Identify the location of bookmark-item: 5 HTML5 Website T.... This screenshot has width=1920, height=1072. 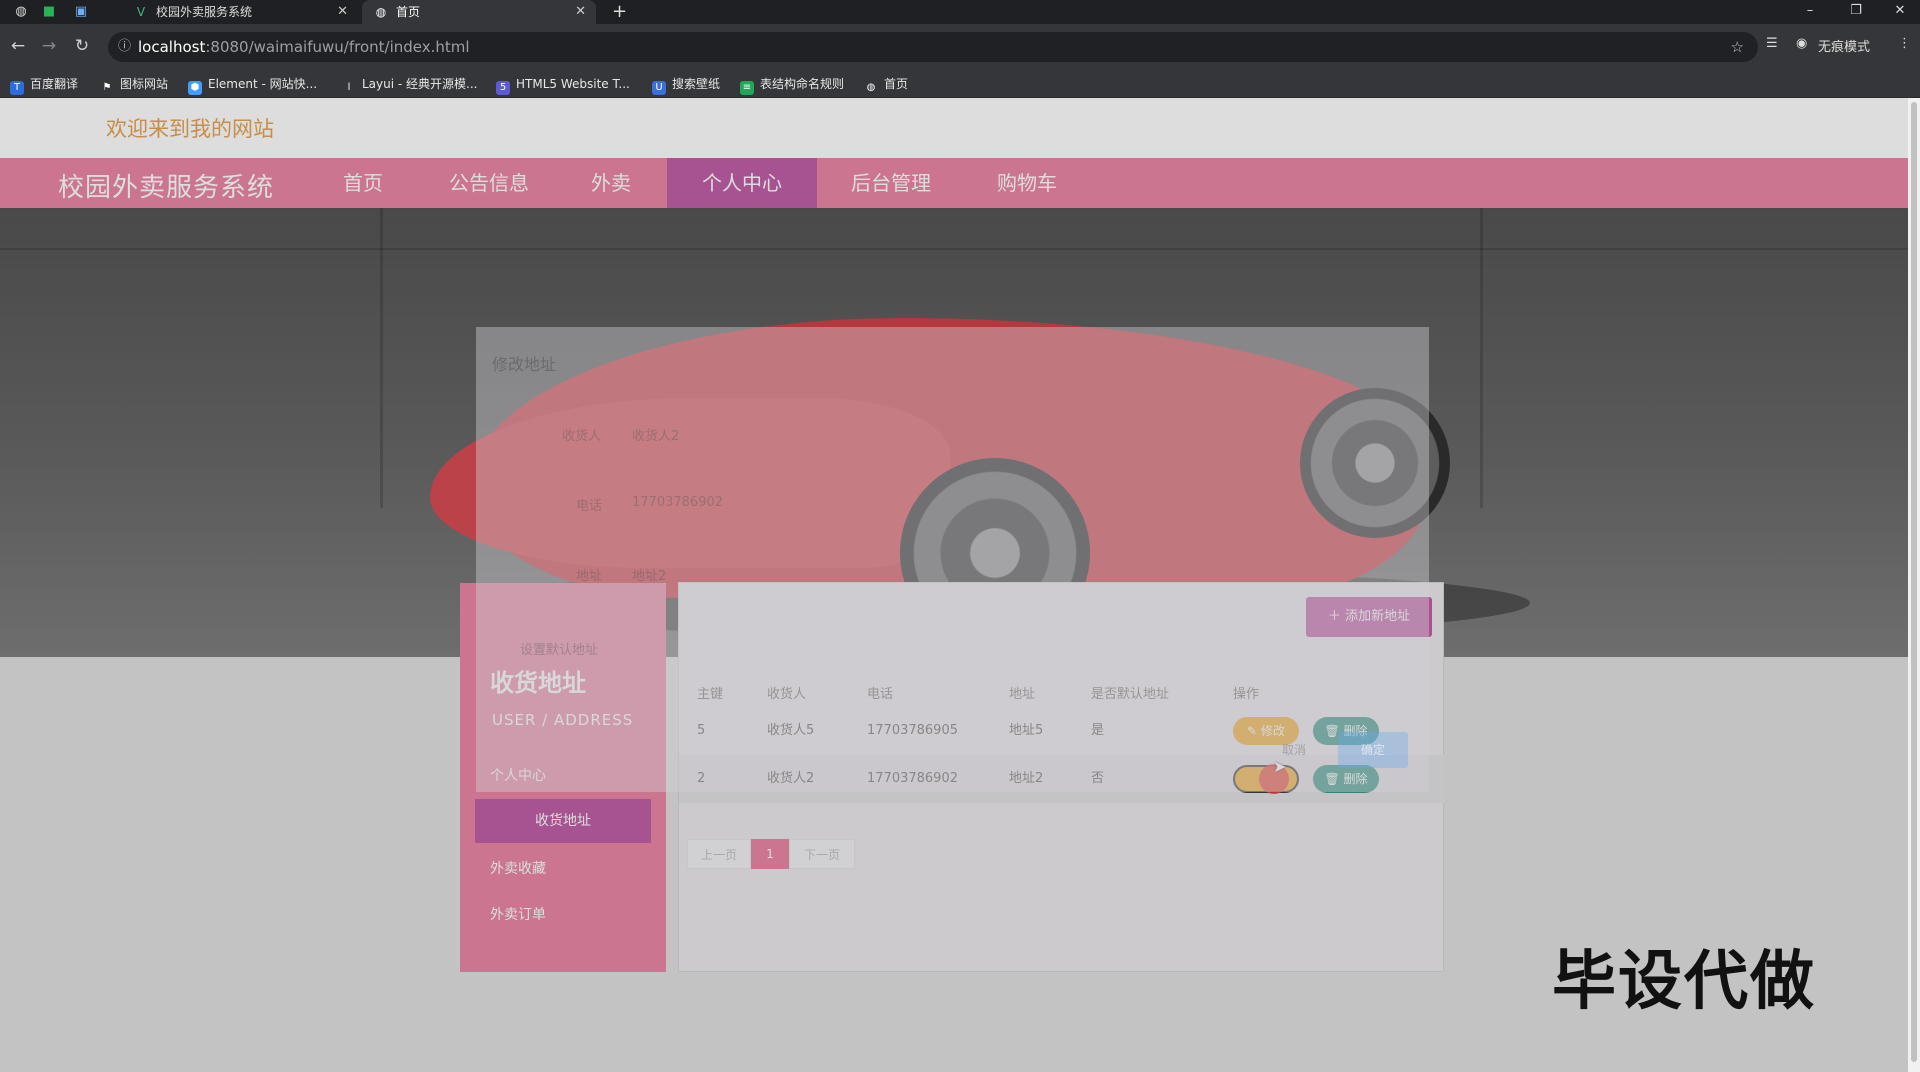
(563, 85).